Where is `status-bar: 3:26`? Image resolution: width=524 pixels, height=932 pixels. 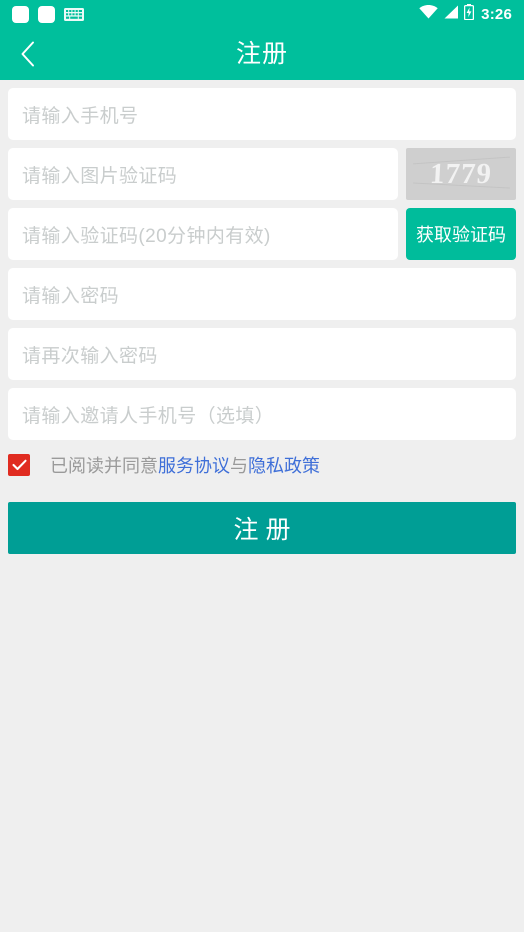 status-bar: 3:26 is located at coordinates (262, 14).